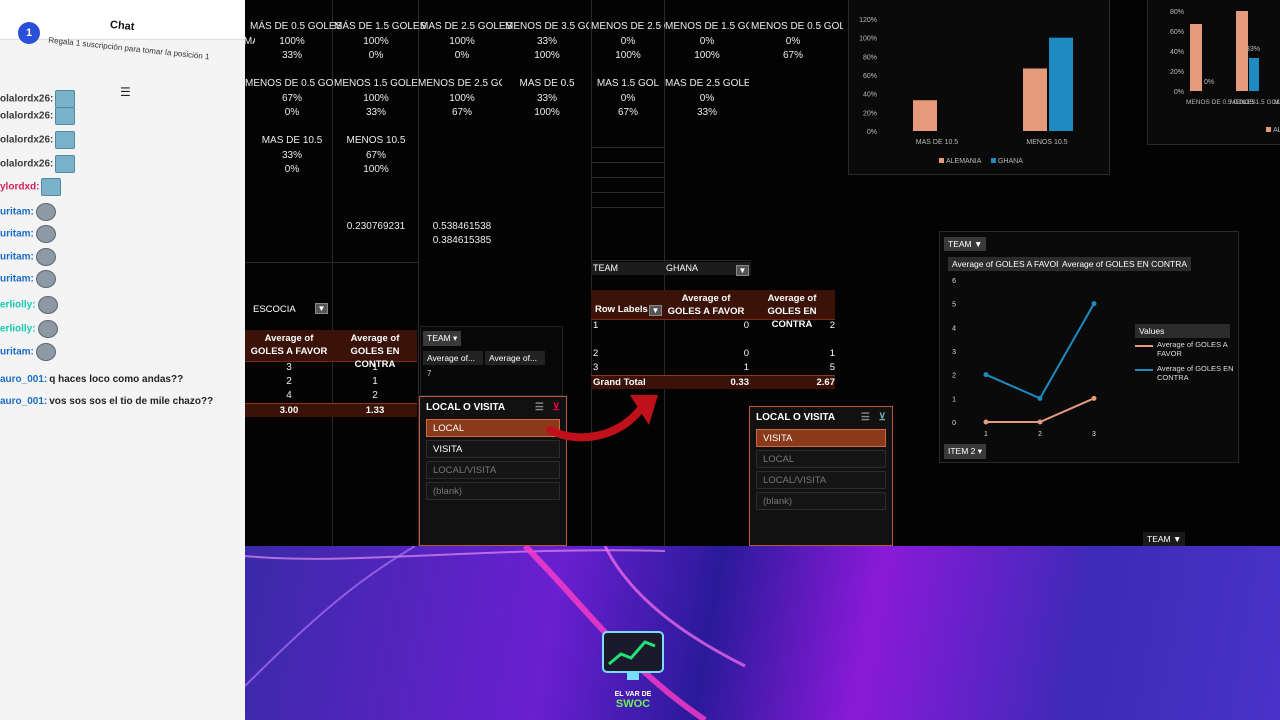  Describe the element at coordinates (462, 226) in the screenshot. I see `cell: 0.538461538` at that location.